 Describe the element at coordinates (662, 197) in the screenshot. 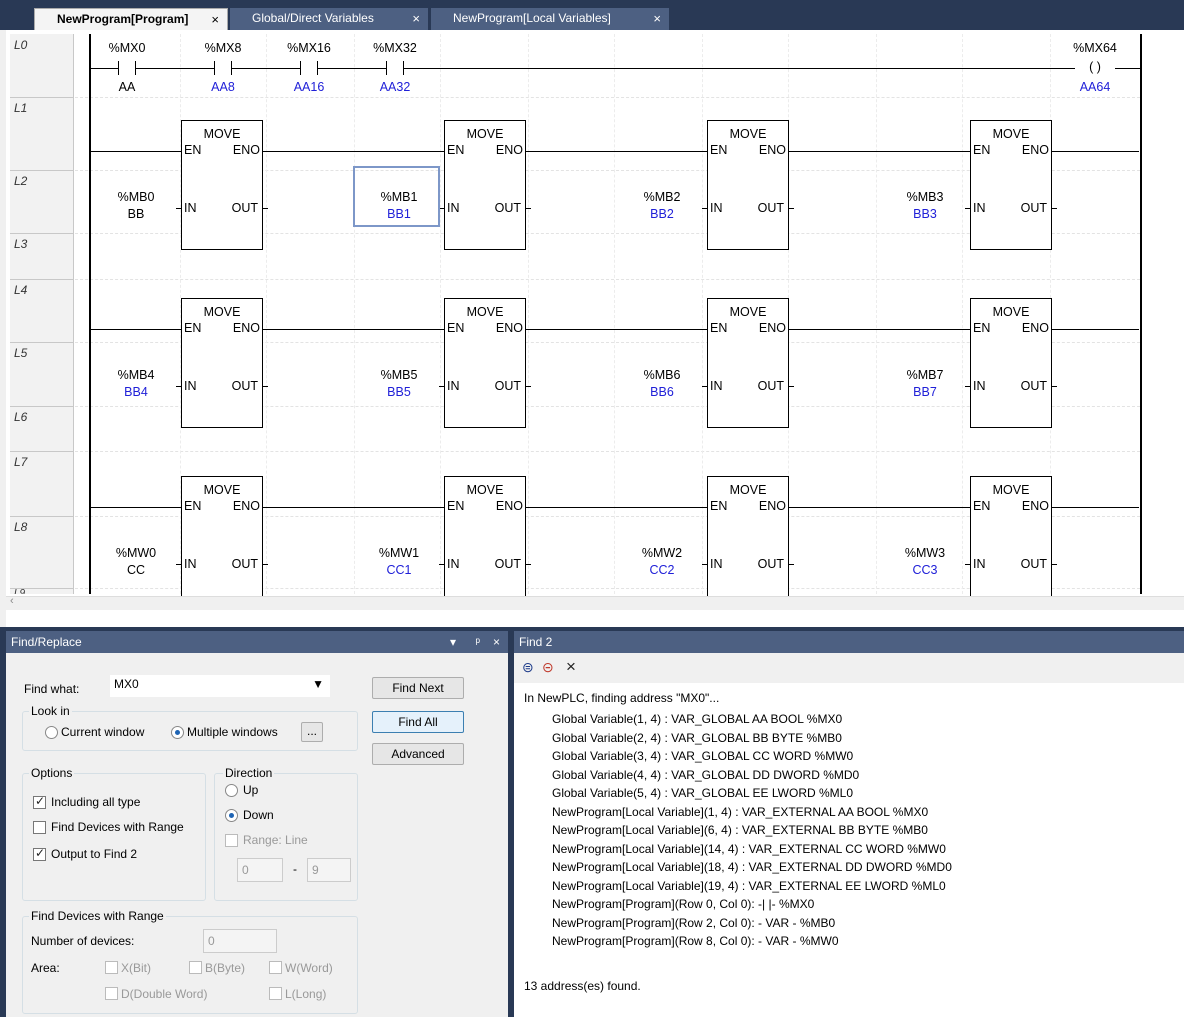

I see `operand-address: %MB2` at that location.